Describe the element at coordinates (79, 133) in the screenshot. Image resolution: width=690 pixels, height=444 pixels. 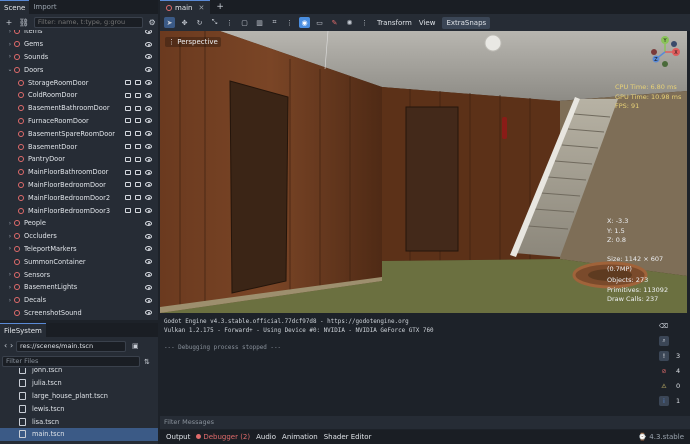
I see `tree-node: BasementSpareRoomDoor` at that location.